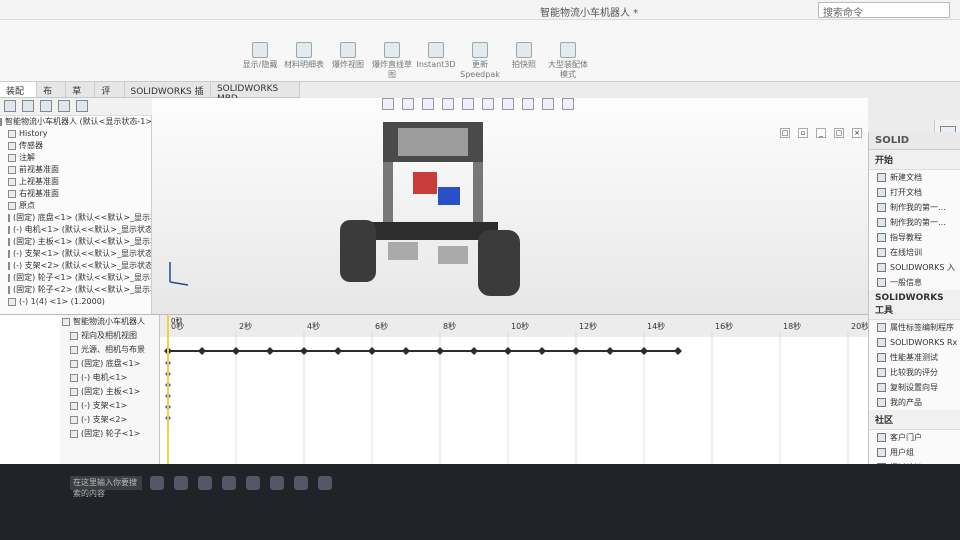 The width and height of the screenshot is (960, 540). Describe the element at coordinates (914, 327) in the screenshot. I see `tools-item-0: 属性标签编制程序` at that location.